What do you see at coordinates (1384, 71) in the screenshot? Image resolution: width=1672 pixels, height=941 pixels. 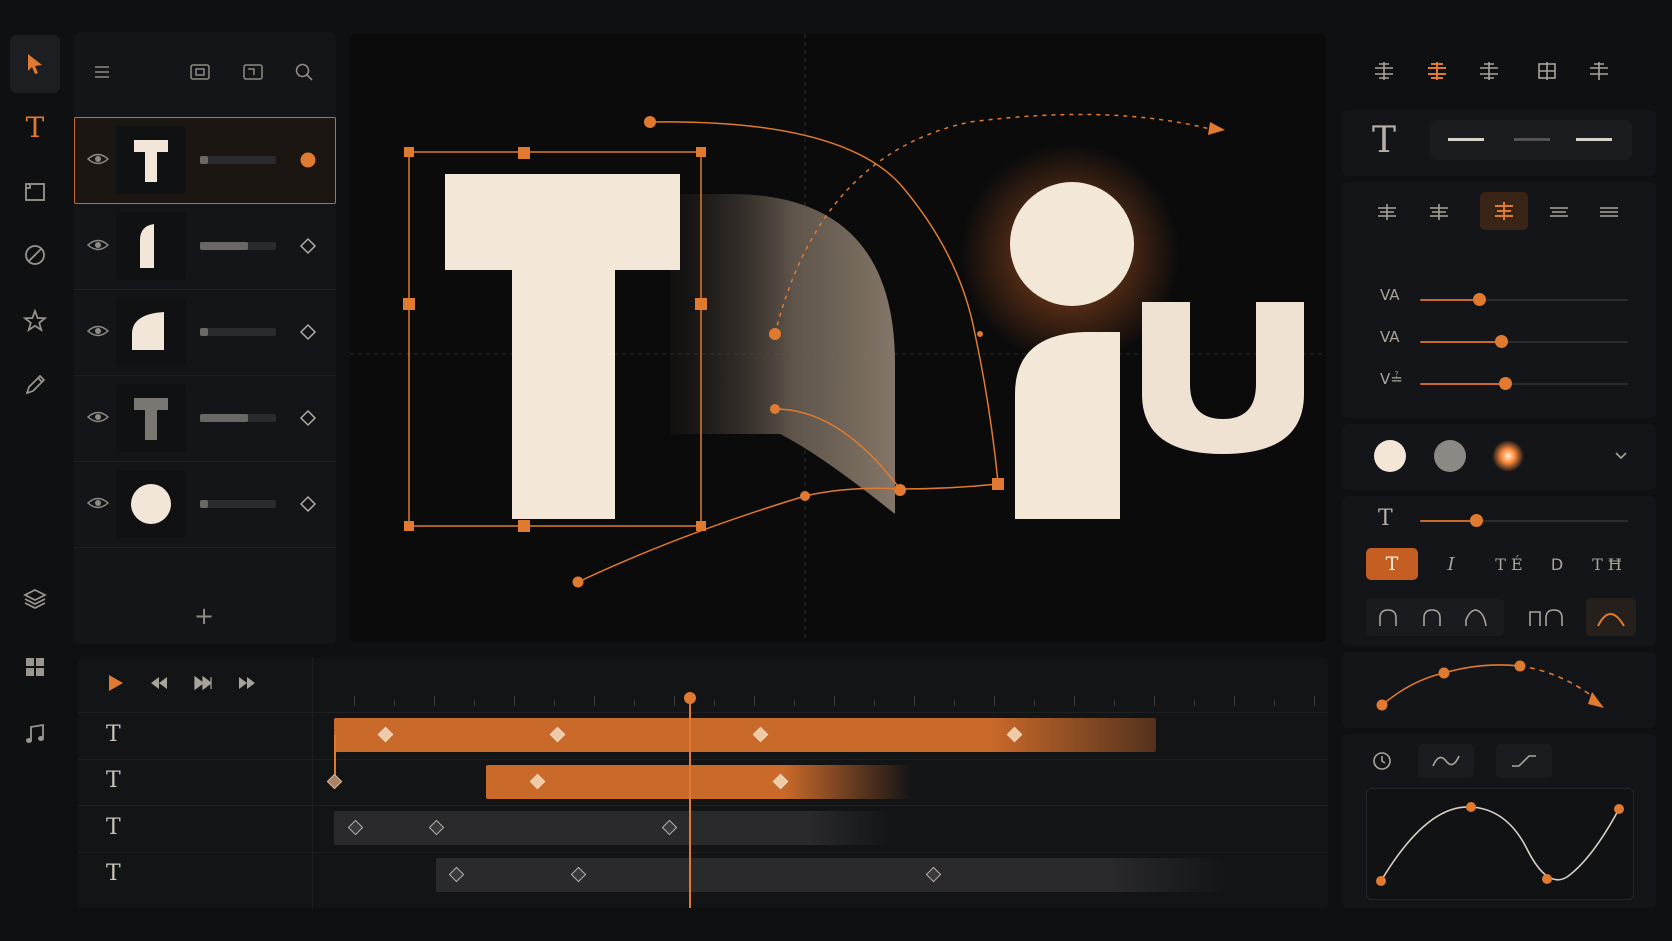 I see `align-left-icon` at bounding box center [1384, 71].